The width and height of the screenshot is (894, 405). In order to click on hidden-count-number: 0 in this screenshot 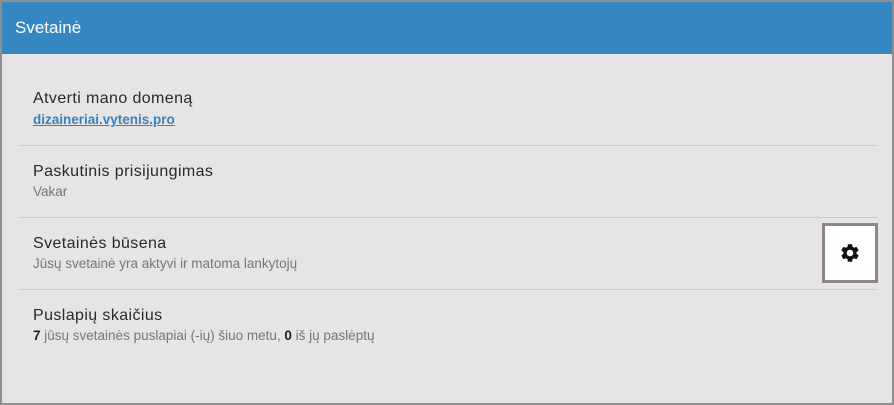, I will do `click(288, 335)`.